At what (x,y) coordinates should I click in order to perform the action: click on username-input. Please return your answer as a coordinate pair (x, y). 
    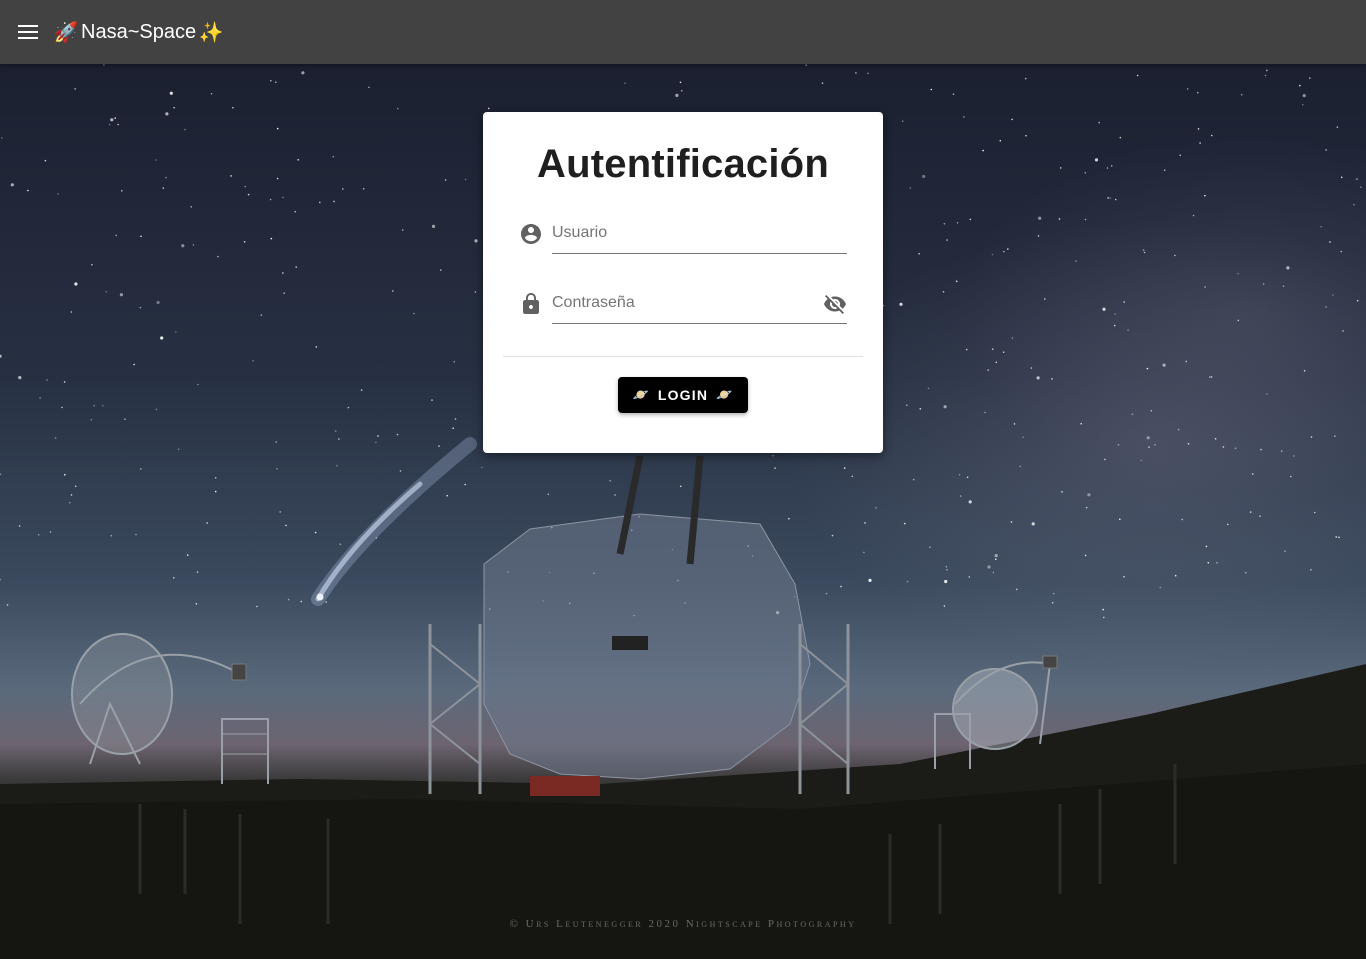
    Looking at the image, I should click on (682, 233).